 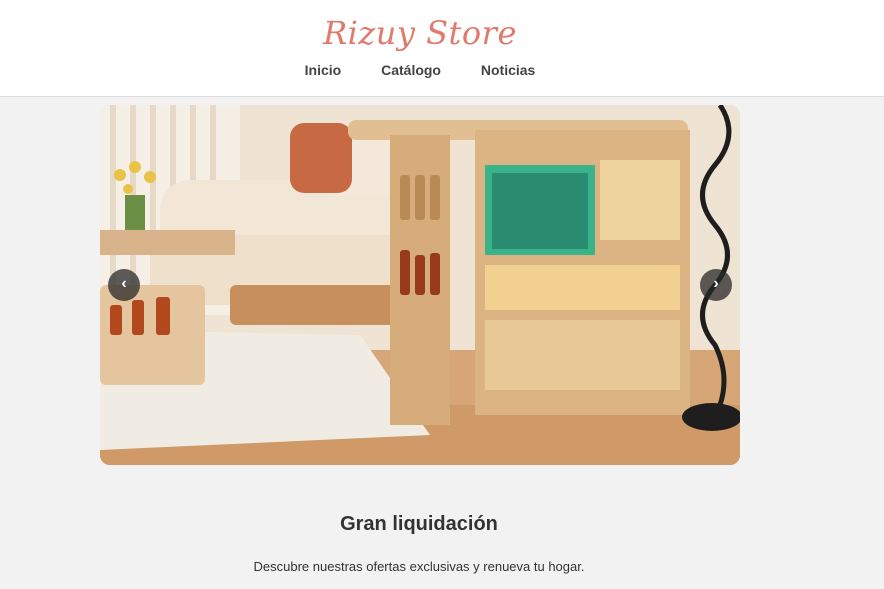 I want to click on chevron-left-icon: ‹, so click(x=124, y=283).